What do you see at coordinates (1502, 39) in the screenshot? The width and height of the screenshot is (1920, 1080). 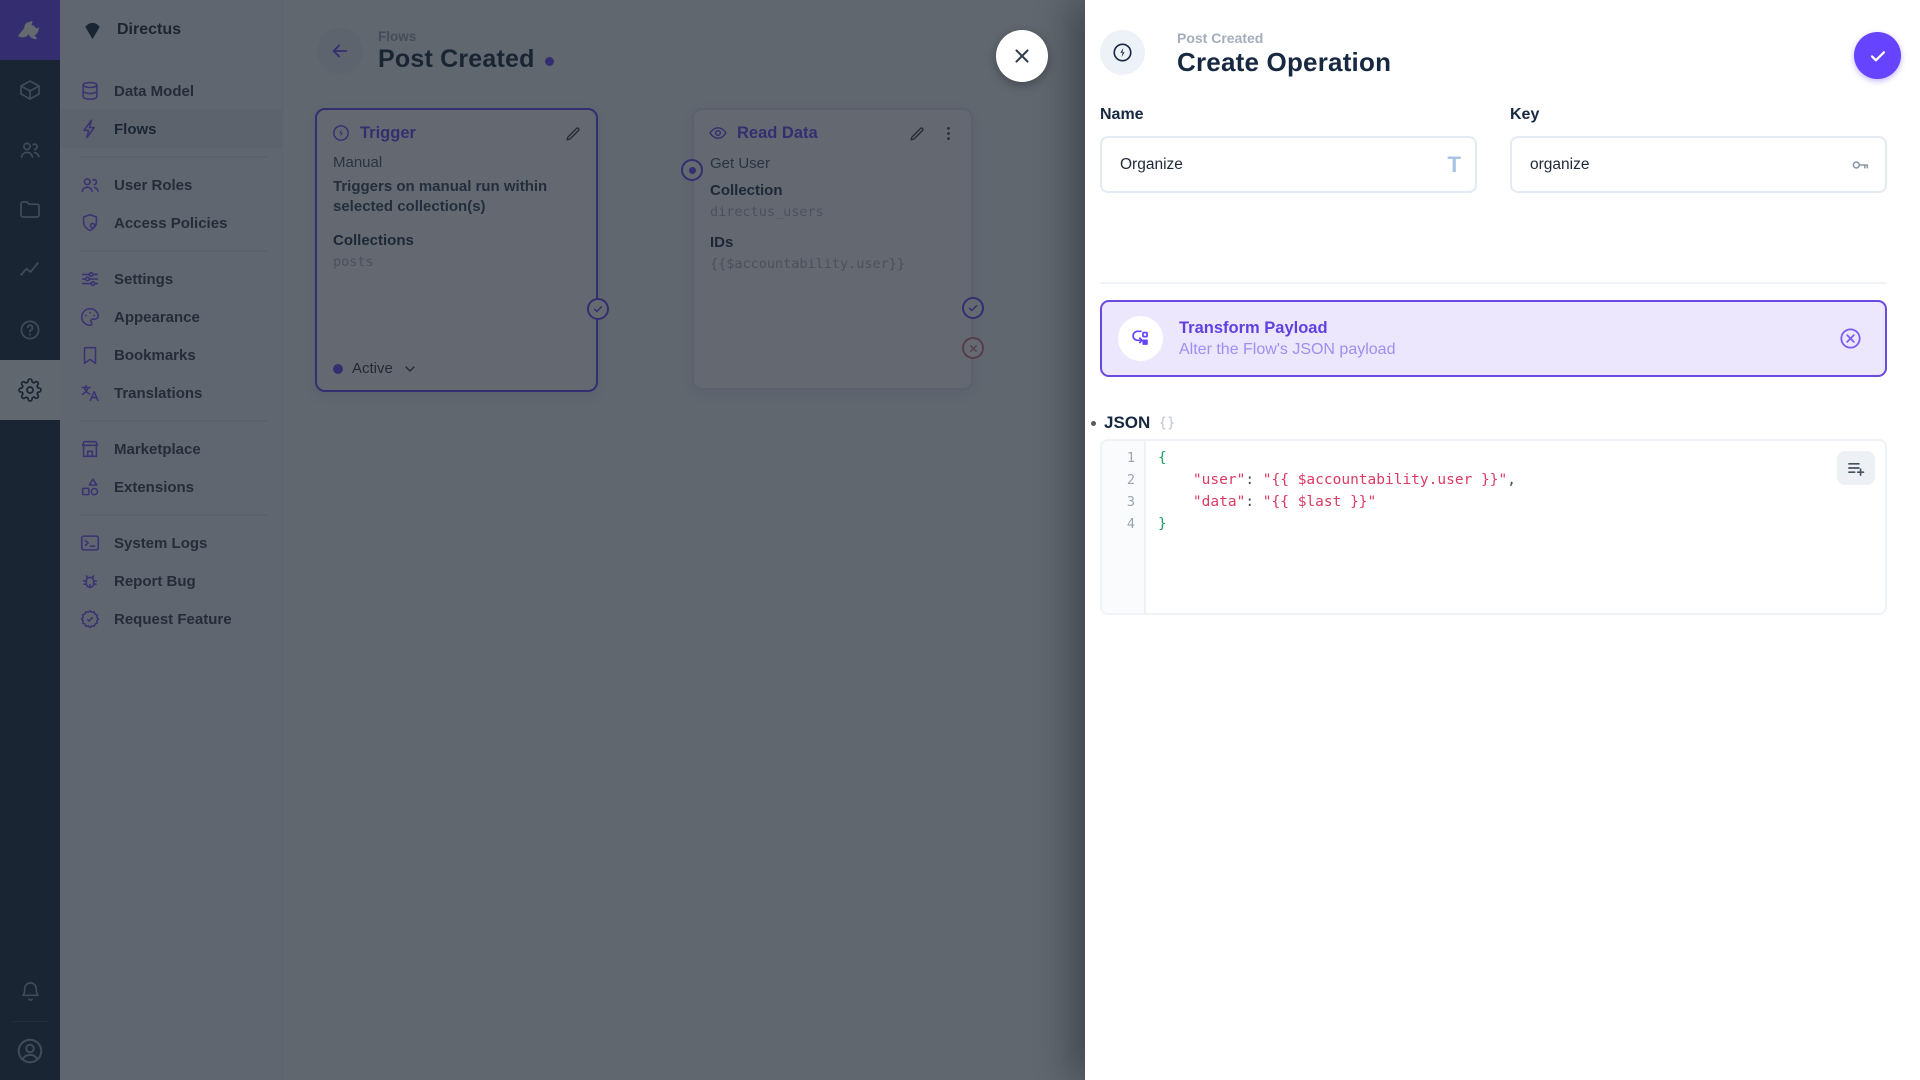 I see `drawer-header: Post Created Create Operation` at bounding box center [1502, 39].